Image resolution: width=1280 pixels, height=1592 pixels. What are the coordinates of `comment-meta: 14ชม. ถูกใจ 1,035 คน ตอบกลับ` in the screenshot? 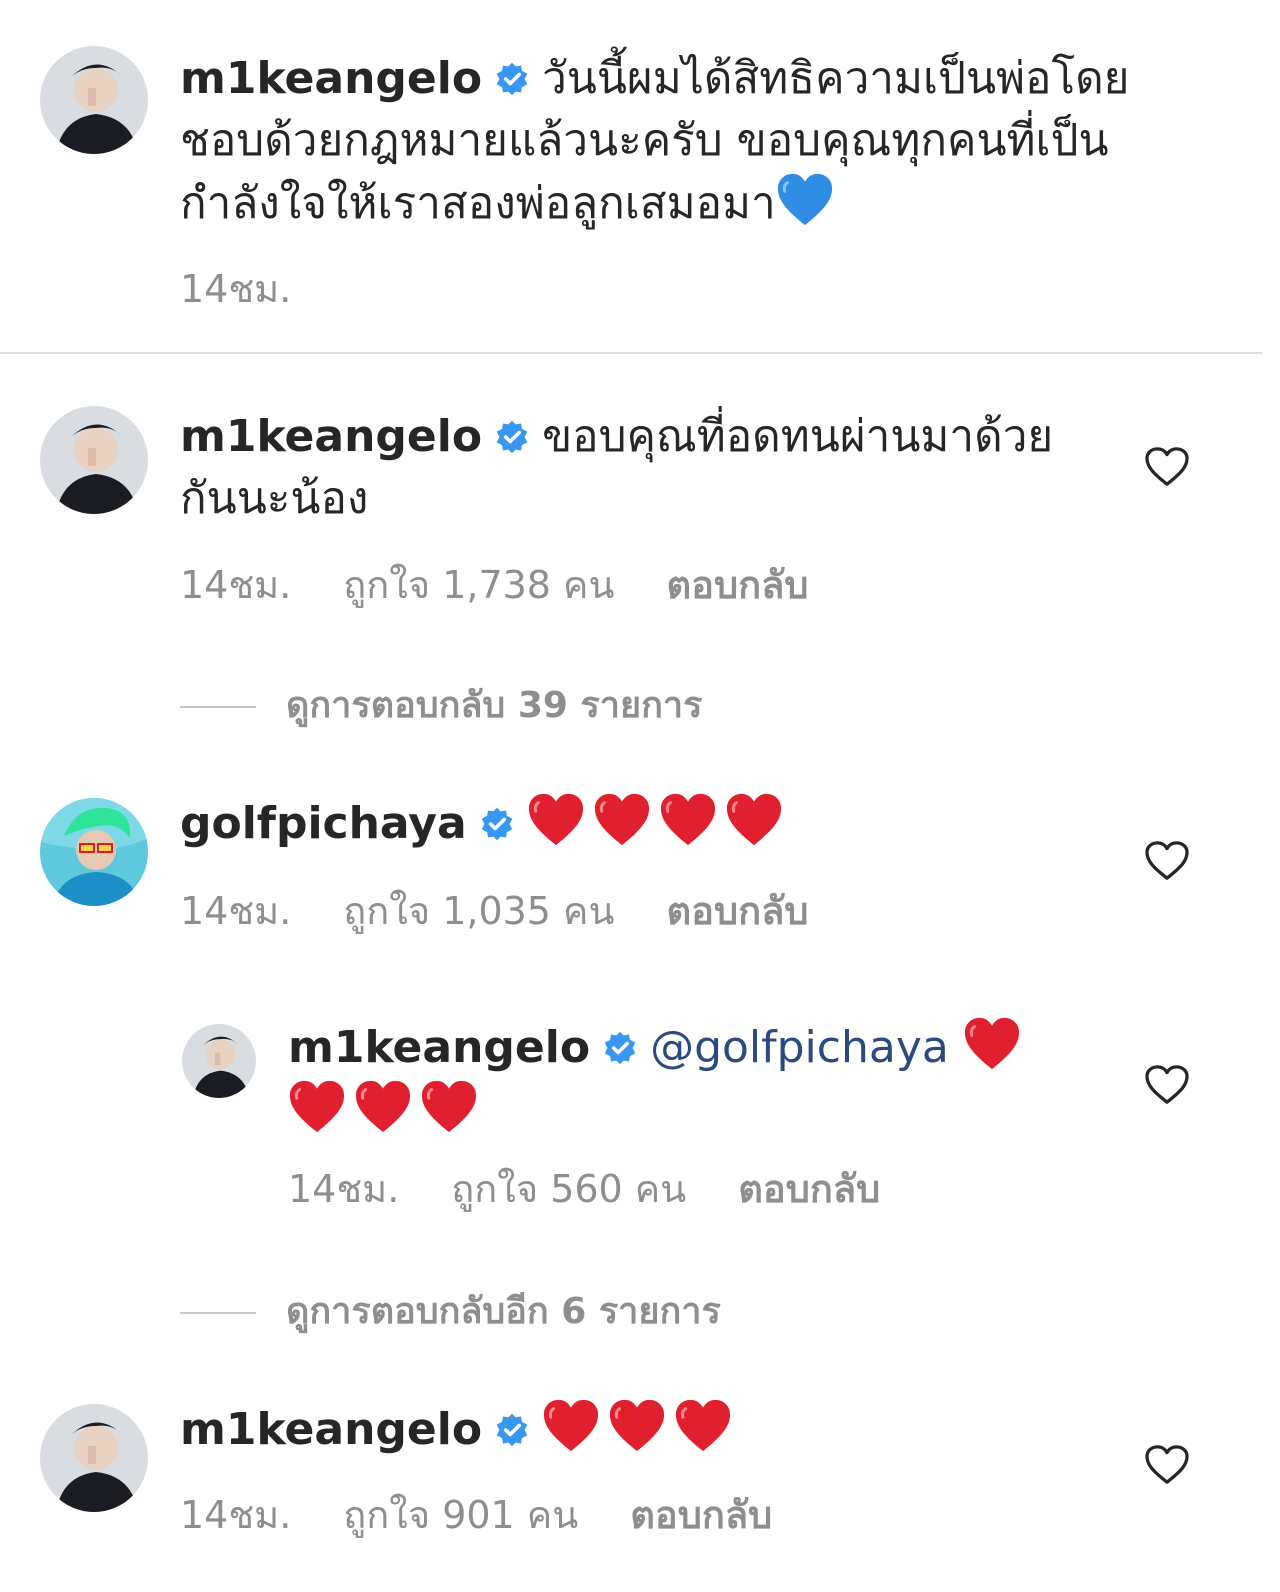 It's located at (520, 910).